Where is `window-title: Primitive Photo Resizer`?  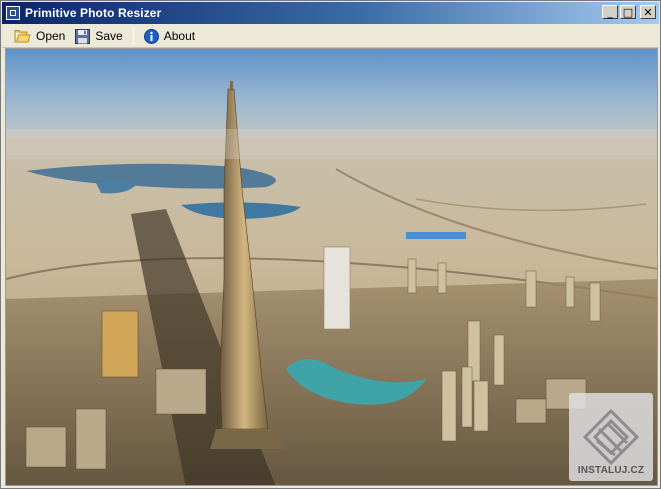 window-title: Primitive Photo Resizer is located at coordinates (93, 13).